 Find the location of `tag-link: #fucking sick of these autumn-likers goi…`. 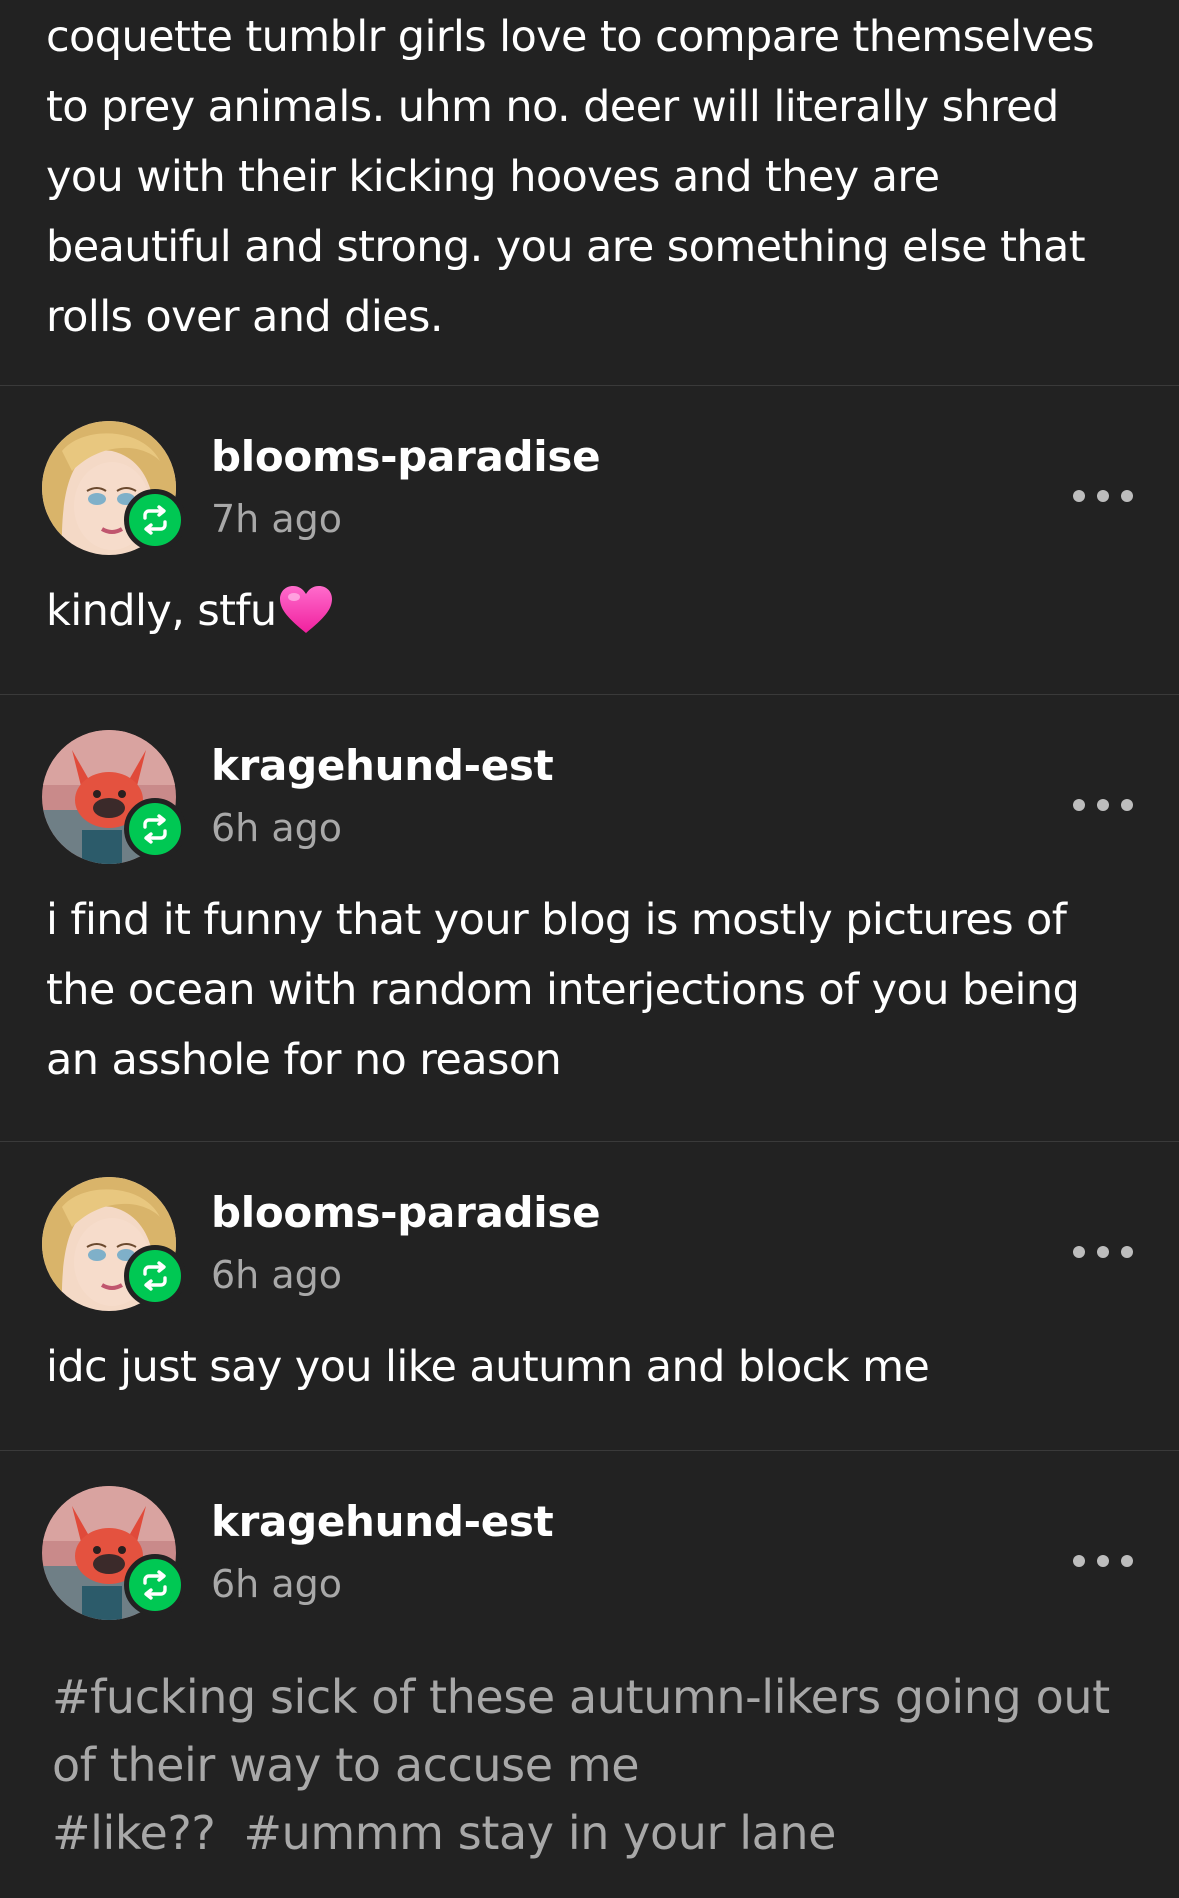

tag-link: #fucking sick of these autumn-likers goi… is located at coordinates (581, 1731).